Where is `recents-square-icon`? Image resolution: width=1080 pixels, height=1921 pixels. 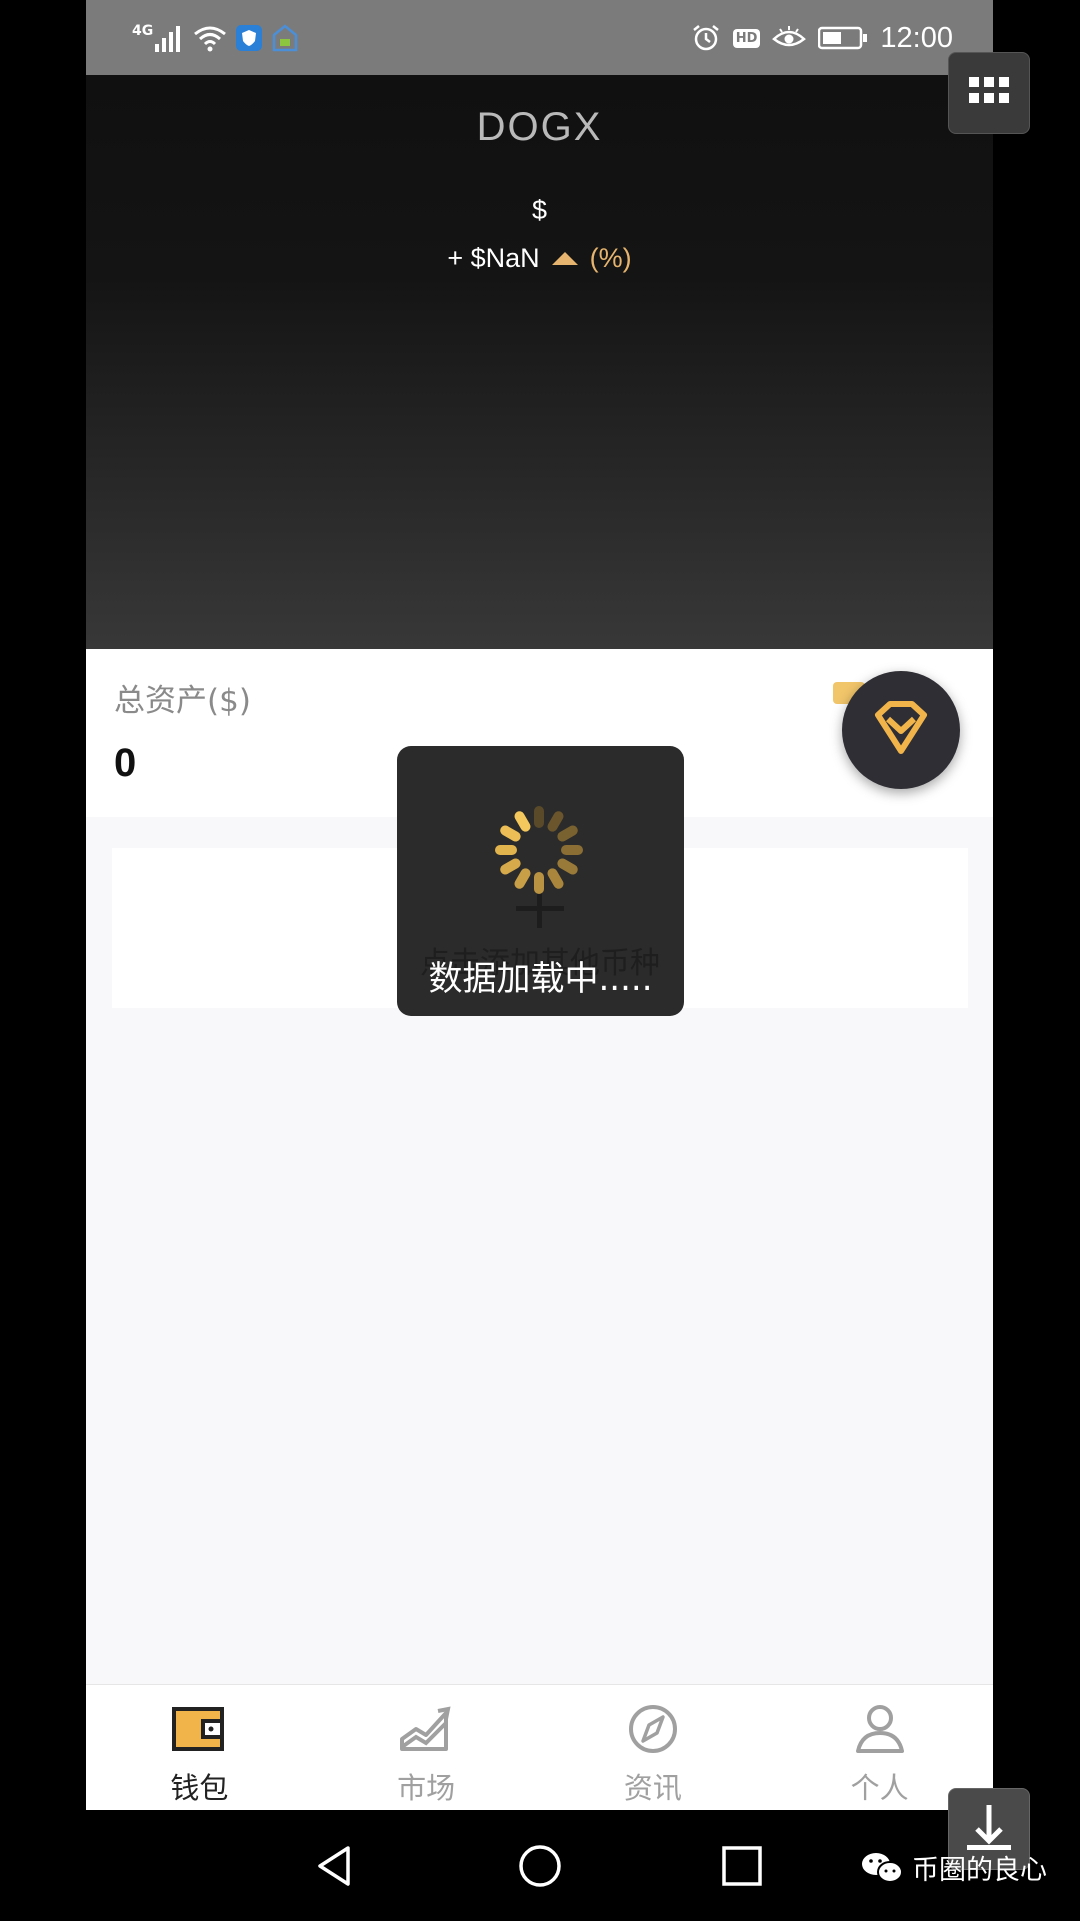
recents-square-icon is located at coordinates (742, 1866).